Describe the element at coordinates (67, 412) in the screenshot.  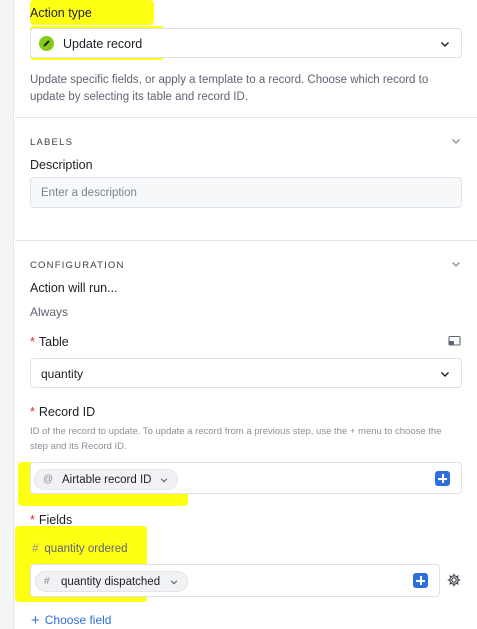
I see `record-id-label-text: Record ID` at that location.